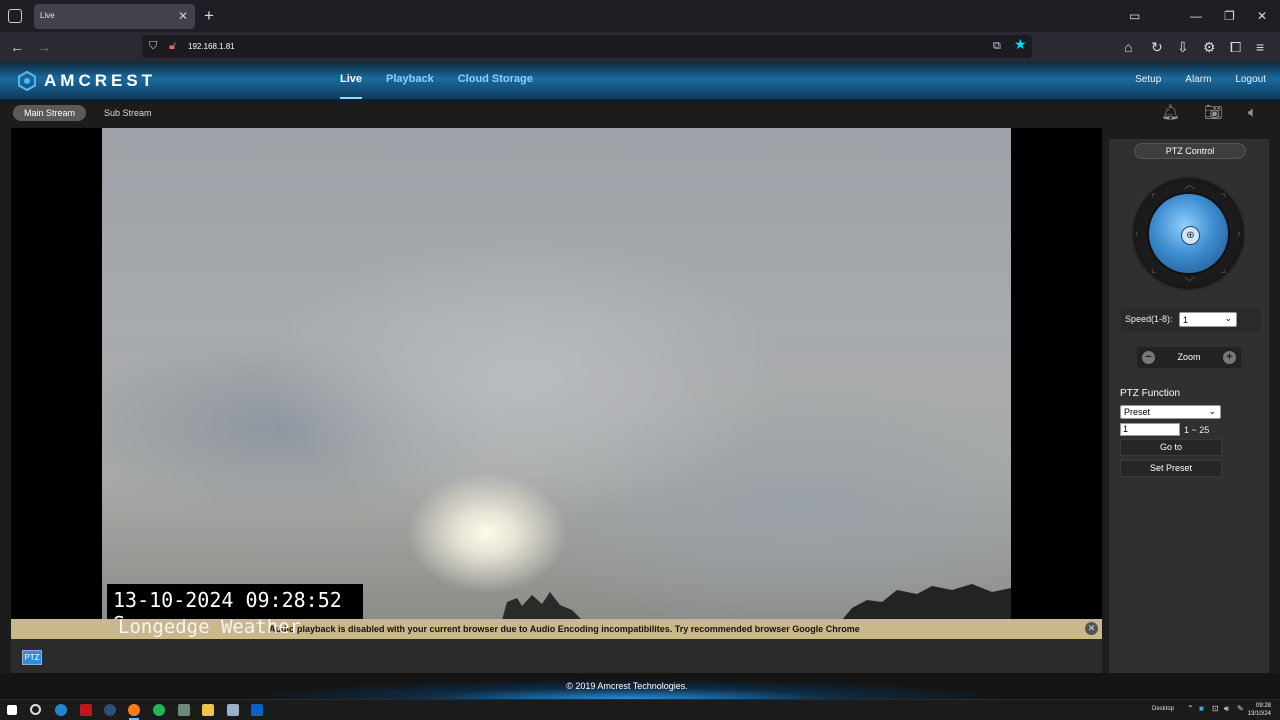 This screenshot has height=720, width=1280. What do you see at coordinates (1208, 319) in the screenshot?
I see `speed-select: 1 ⌄` at bounding box center [1208, 319].